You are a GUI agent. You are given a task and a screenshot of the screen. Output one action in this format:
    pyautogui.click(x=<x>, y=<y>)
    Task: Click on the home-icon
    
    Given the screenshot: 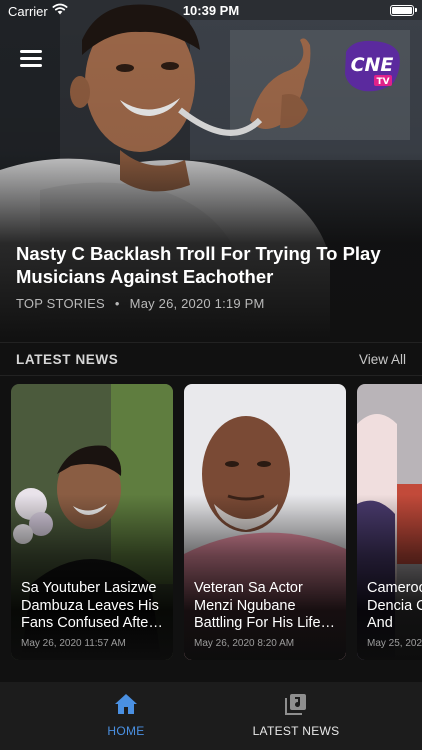 What is the action you would take?
    pyautogui.click(x=126, y=704)
    